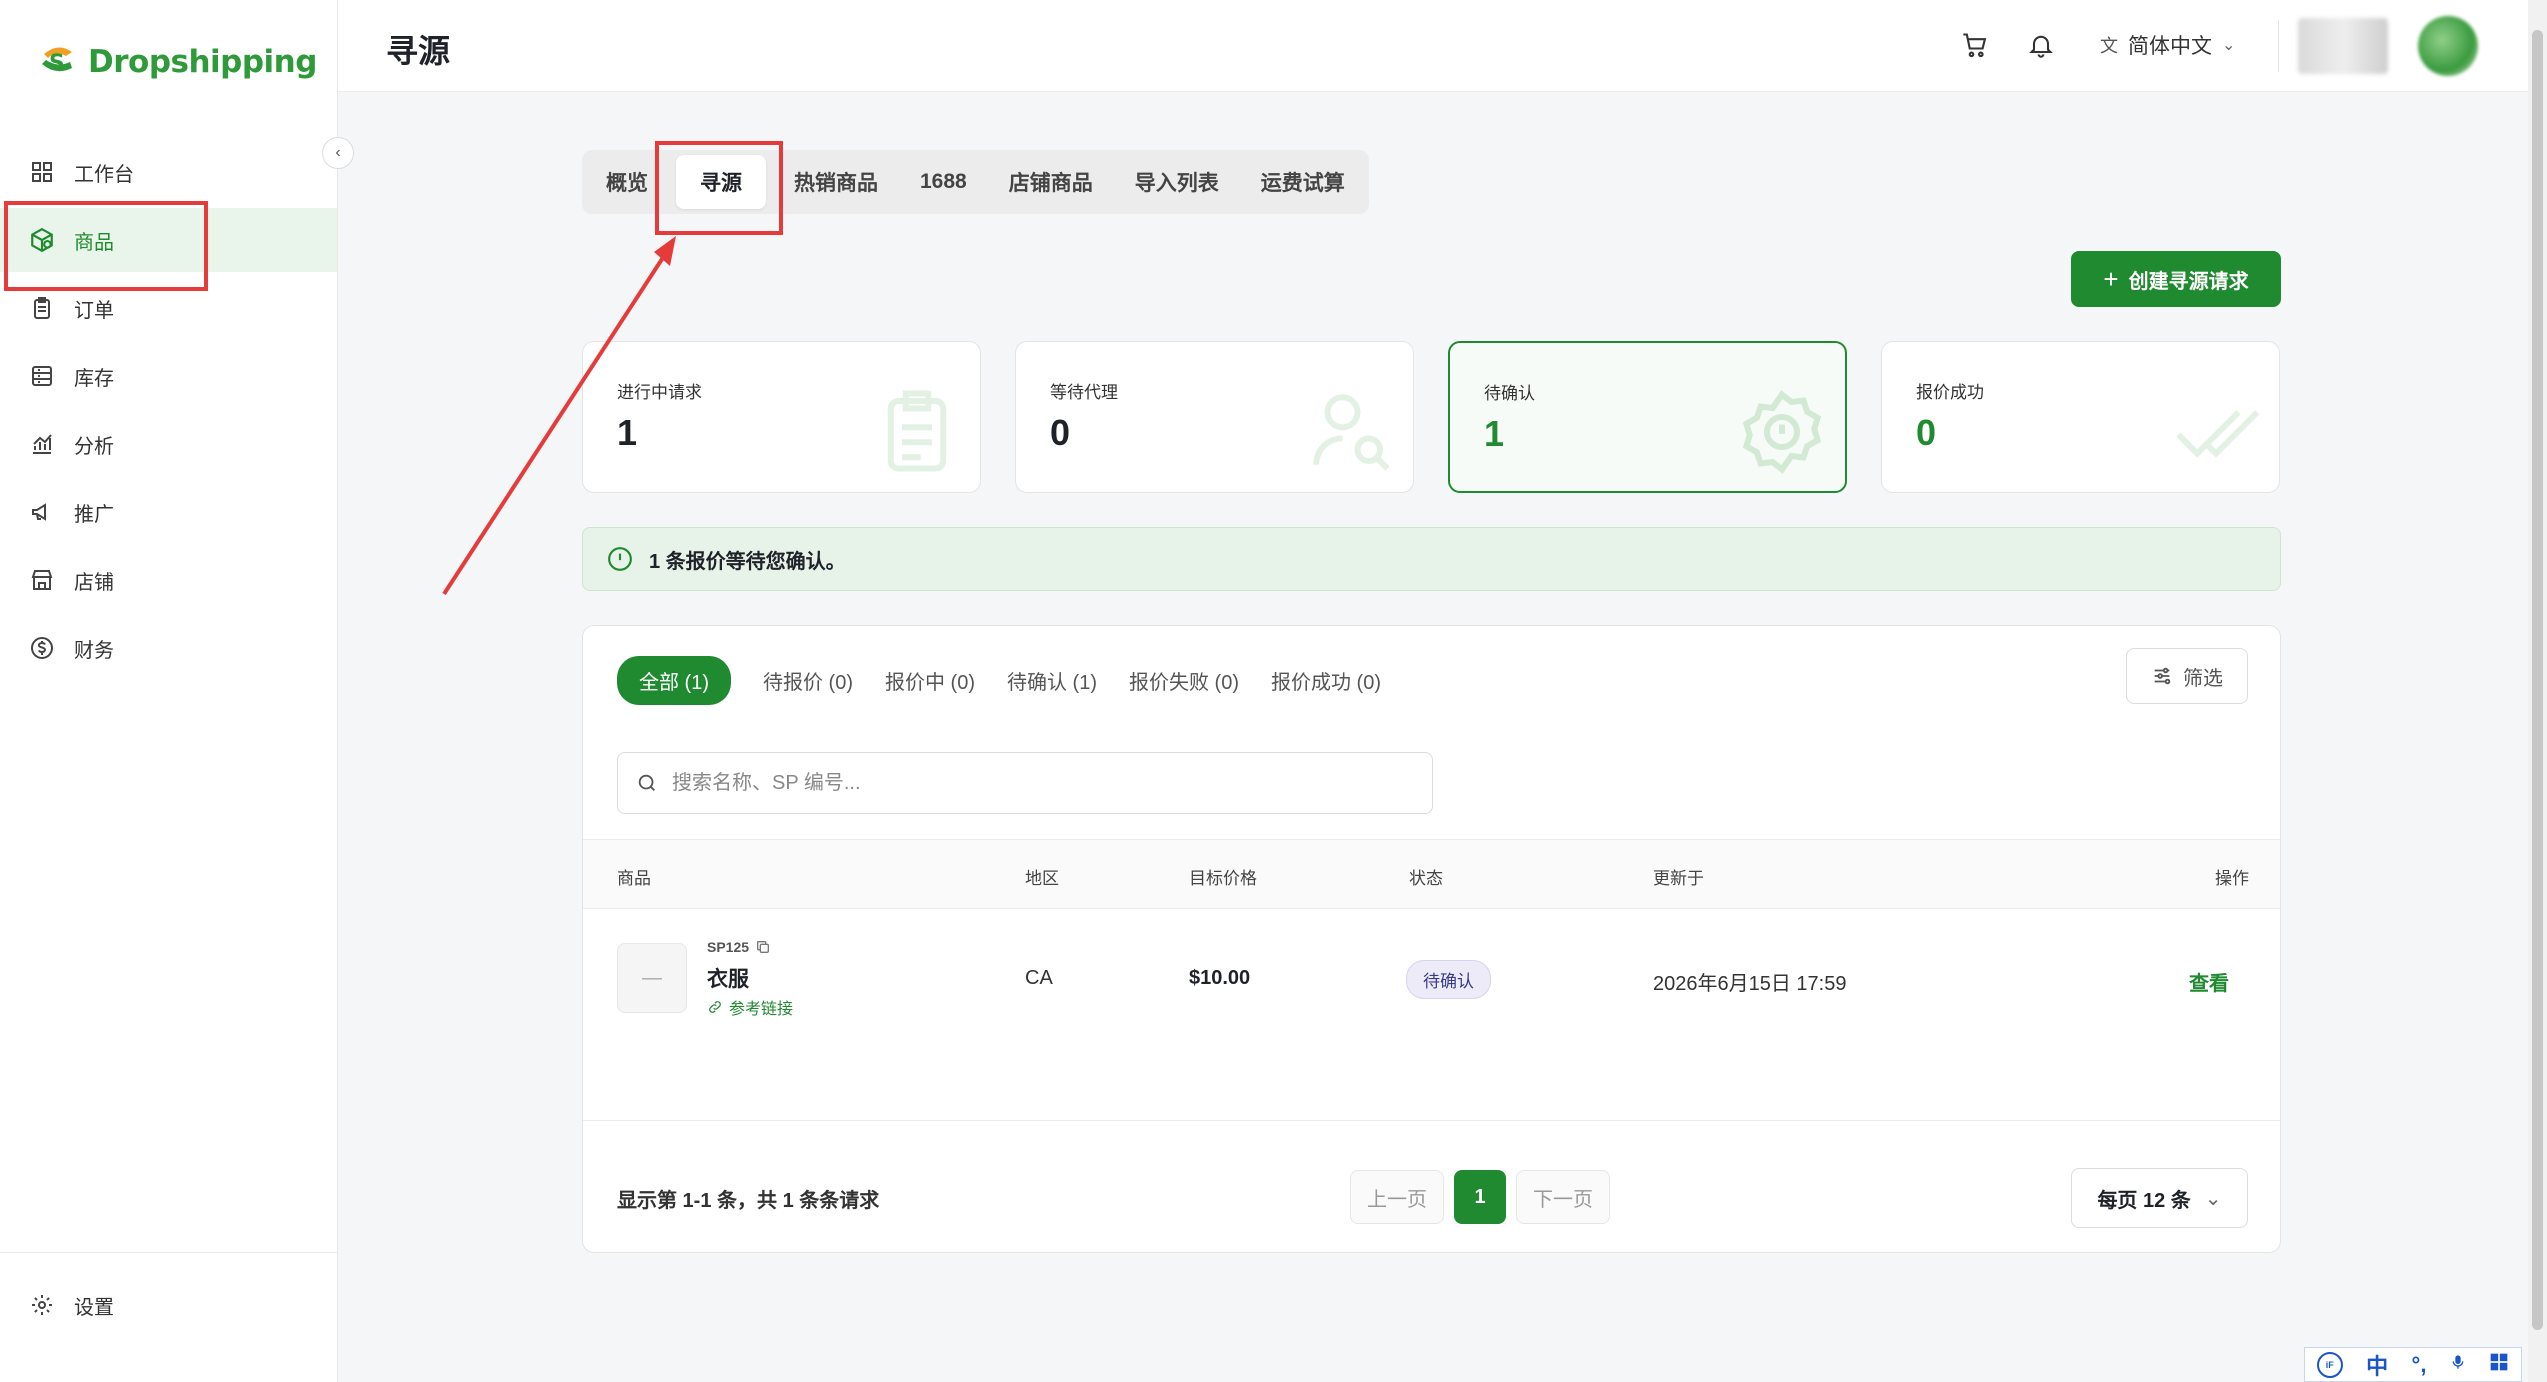 This screenshot has height=1382, width=2547. I want to click on sidebar-item-label: 店铺, so click(94, 582).